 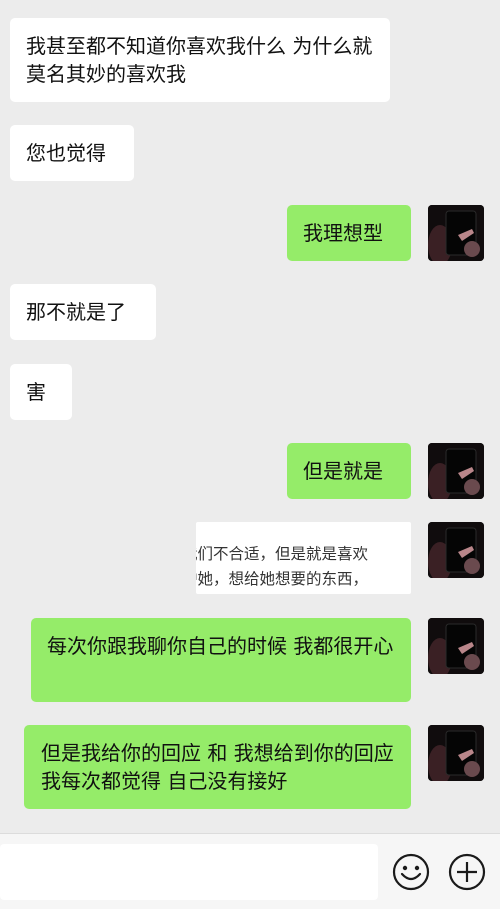 I want to click on emoji-button, so click(x=411, y=872).